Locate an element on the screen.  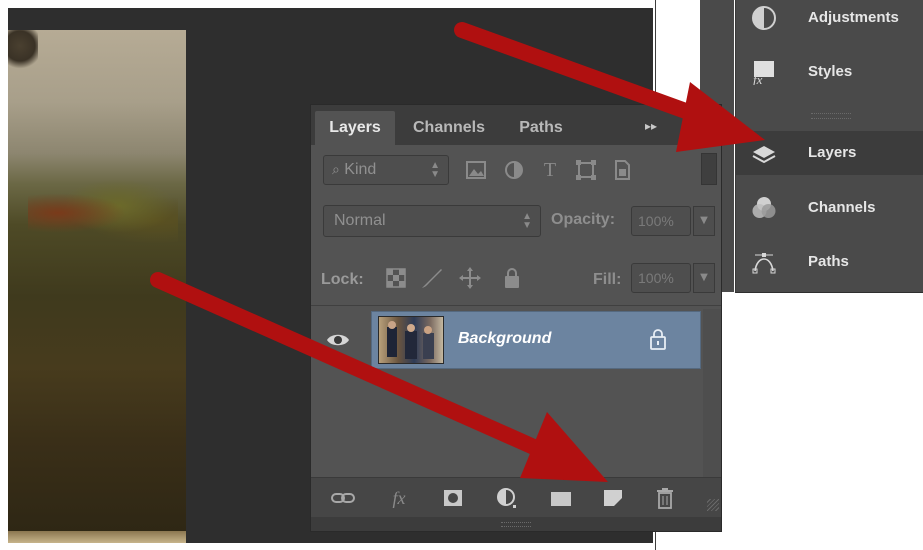
layer-thumbnail is located at coordinates (411, 340).